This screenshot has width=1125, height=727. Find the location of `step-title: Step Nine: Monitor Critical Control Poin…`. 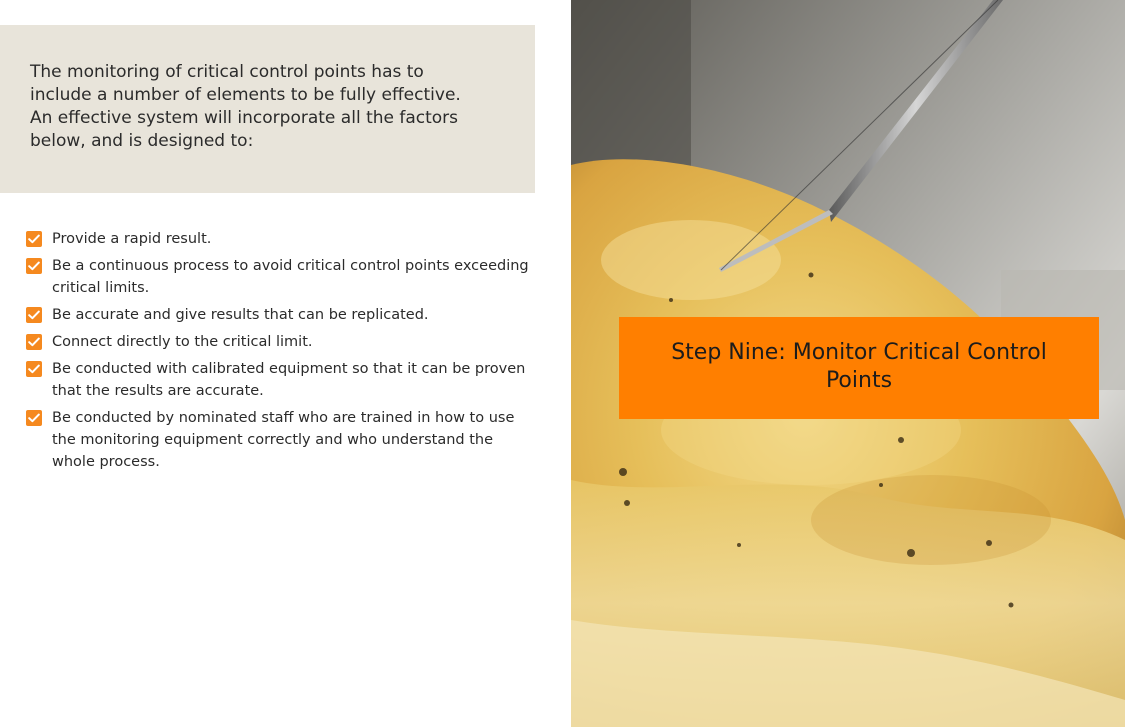

step-title: Step Nine: Monitor Critical Control Poin… is located at coordinates (859, 366).